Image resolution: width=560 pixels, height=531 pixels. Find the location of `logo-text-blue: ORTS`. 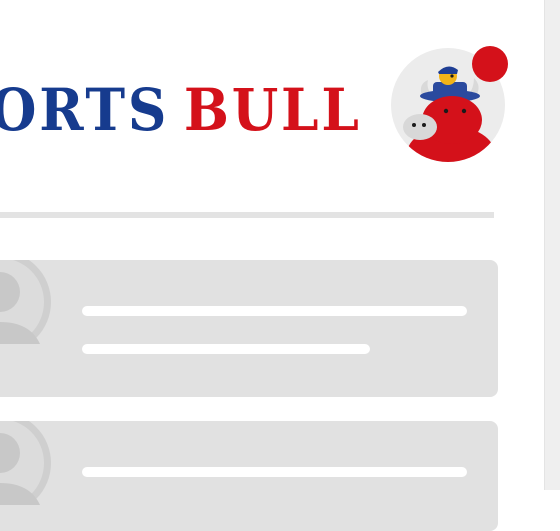

logo-text-blue: ORTS is located at coordinates (85, 110).